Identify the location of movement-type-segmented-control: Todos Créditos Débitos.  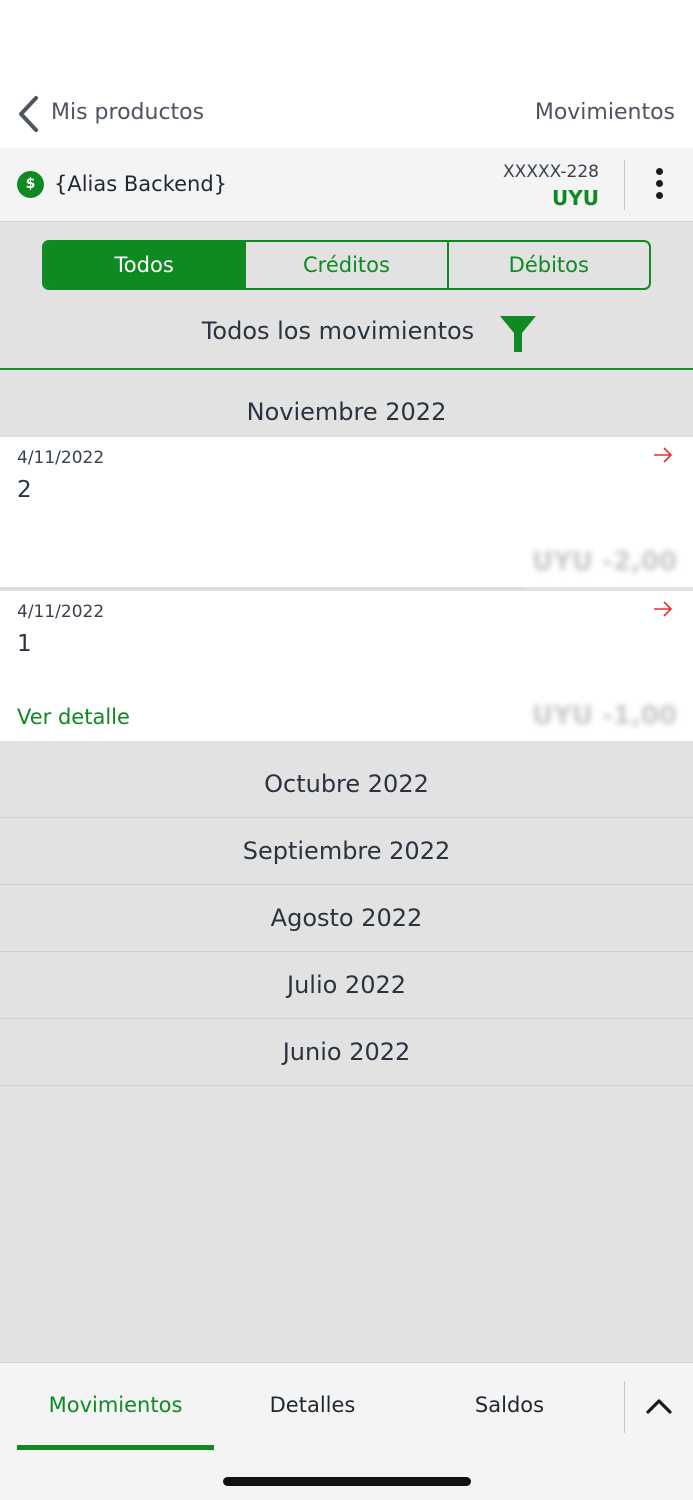
(346, 265).